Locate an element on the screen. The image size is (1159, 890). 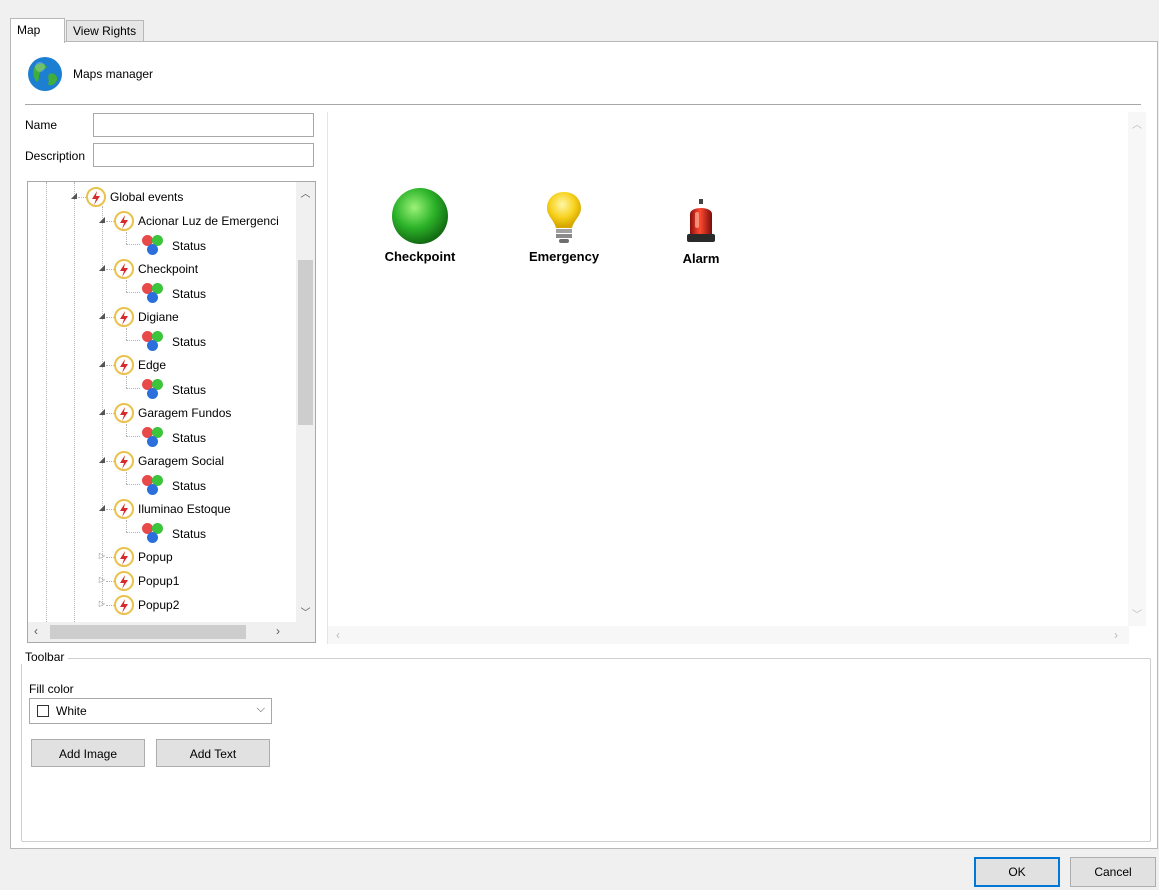
tree-node-event: ◢ Acionar Luz de Emergenci is located at coordinates (195, 221).